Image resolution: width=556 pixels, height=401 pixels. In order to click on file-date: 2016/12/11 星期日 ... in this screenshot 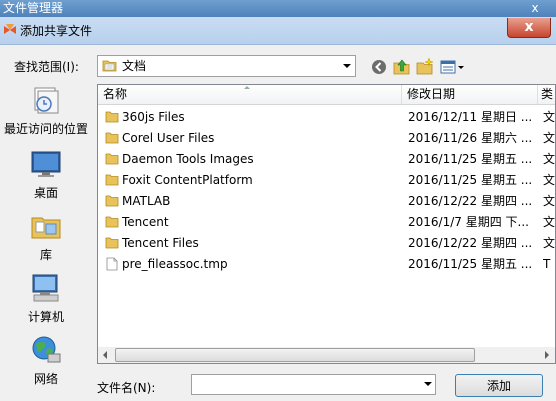, I will do `click(470, 117)`.